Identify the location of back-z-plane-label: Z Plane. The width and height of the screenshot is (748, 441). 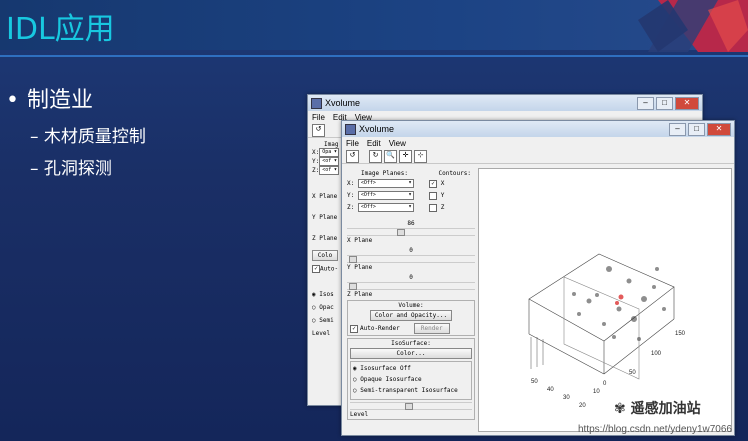
(325, 238).